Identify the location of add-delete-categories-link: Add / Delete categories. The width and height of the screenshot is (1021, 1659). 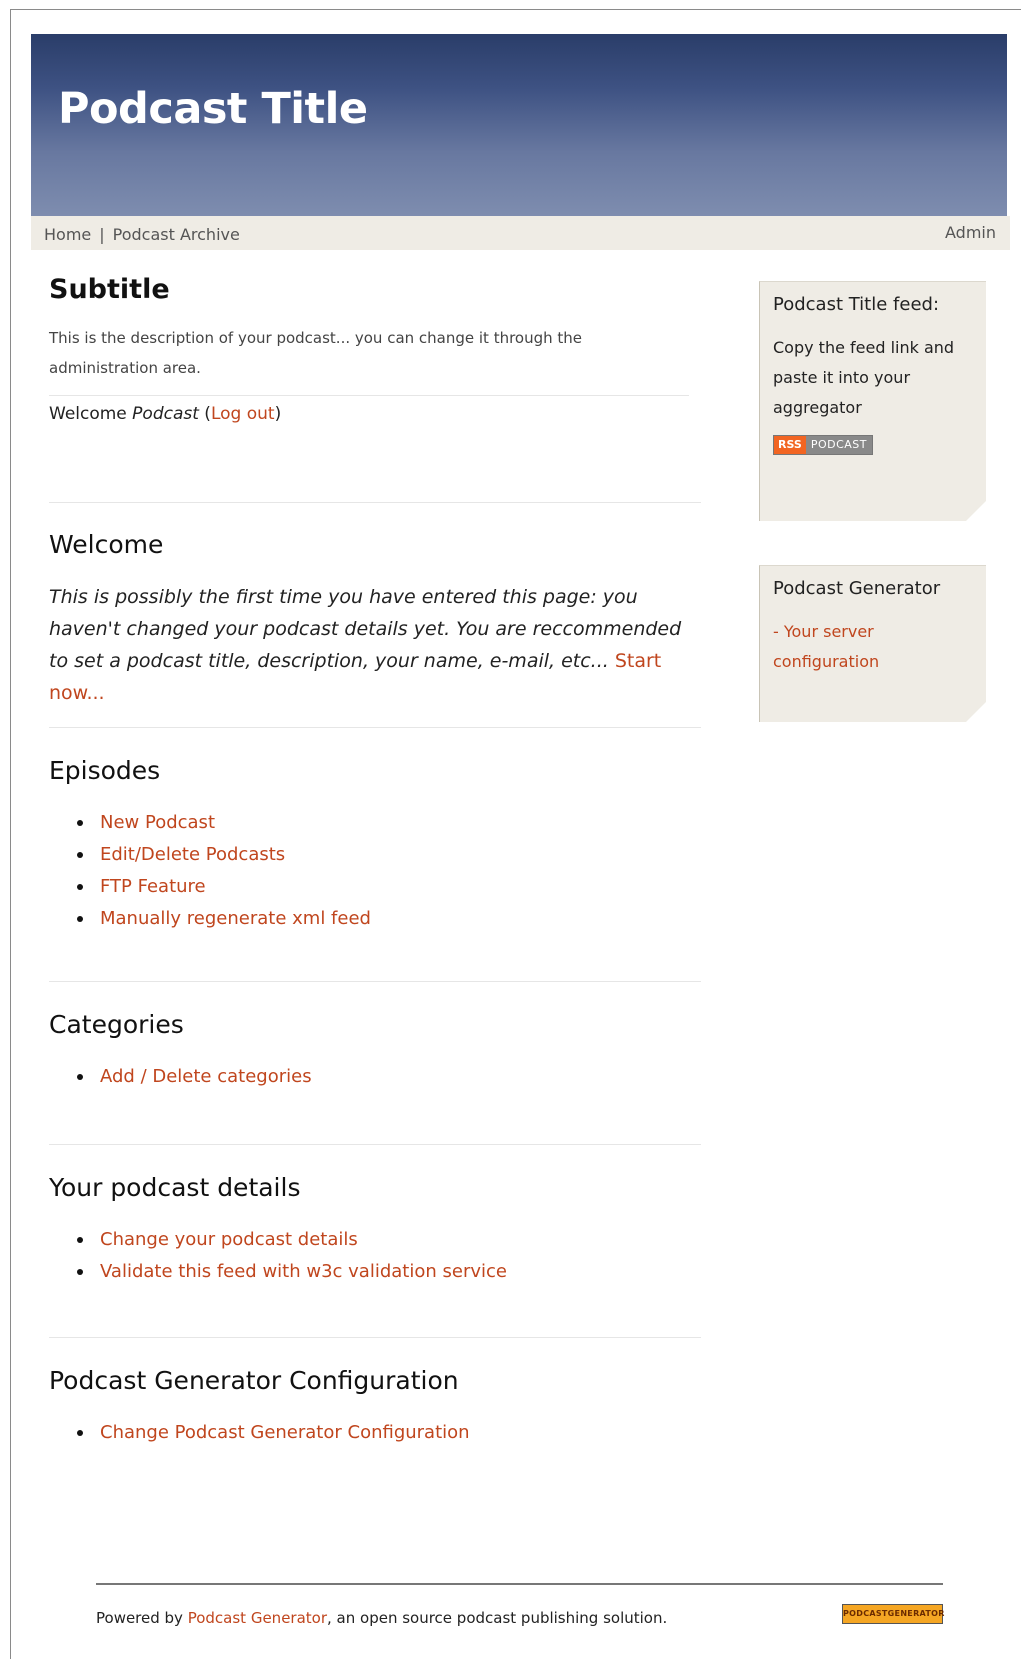
(389, 1077).